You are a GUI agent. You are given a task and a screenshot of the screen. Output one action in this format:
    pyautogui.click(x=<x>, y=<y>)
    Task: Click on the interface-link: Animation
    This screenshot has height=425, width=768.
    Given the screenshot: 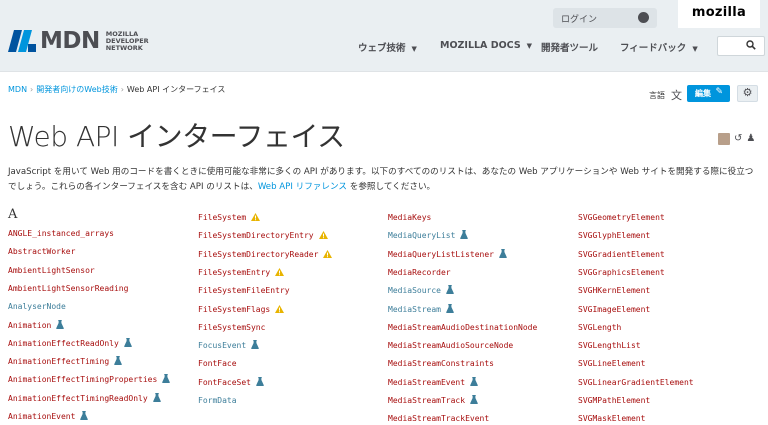 What is the action you would take?
    pyautogui.click(x=36, y=326)
    